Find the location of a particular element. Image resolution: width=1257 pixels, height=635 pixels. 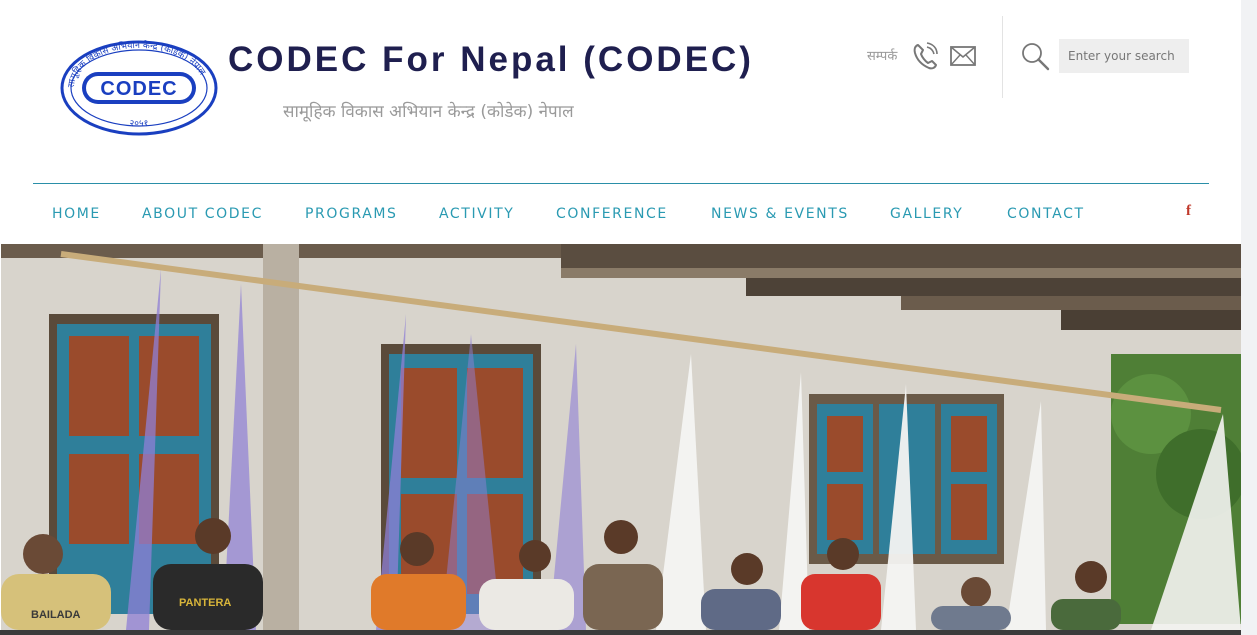

facebook-icon: f is located at coordinates (1188, 211).